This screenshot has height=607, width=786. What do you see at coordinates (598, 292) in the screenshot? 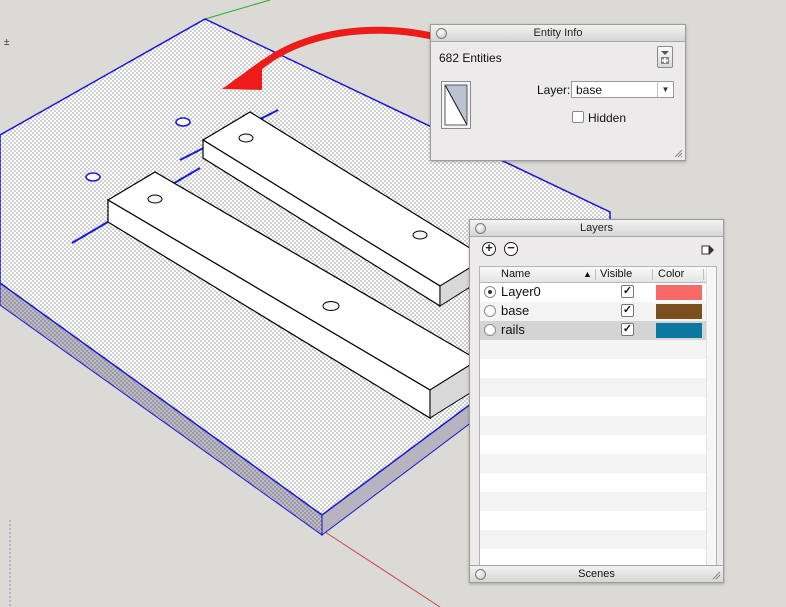
I see `layer-row: Layer0 ✓` at bounding box center [598, 292].